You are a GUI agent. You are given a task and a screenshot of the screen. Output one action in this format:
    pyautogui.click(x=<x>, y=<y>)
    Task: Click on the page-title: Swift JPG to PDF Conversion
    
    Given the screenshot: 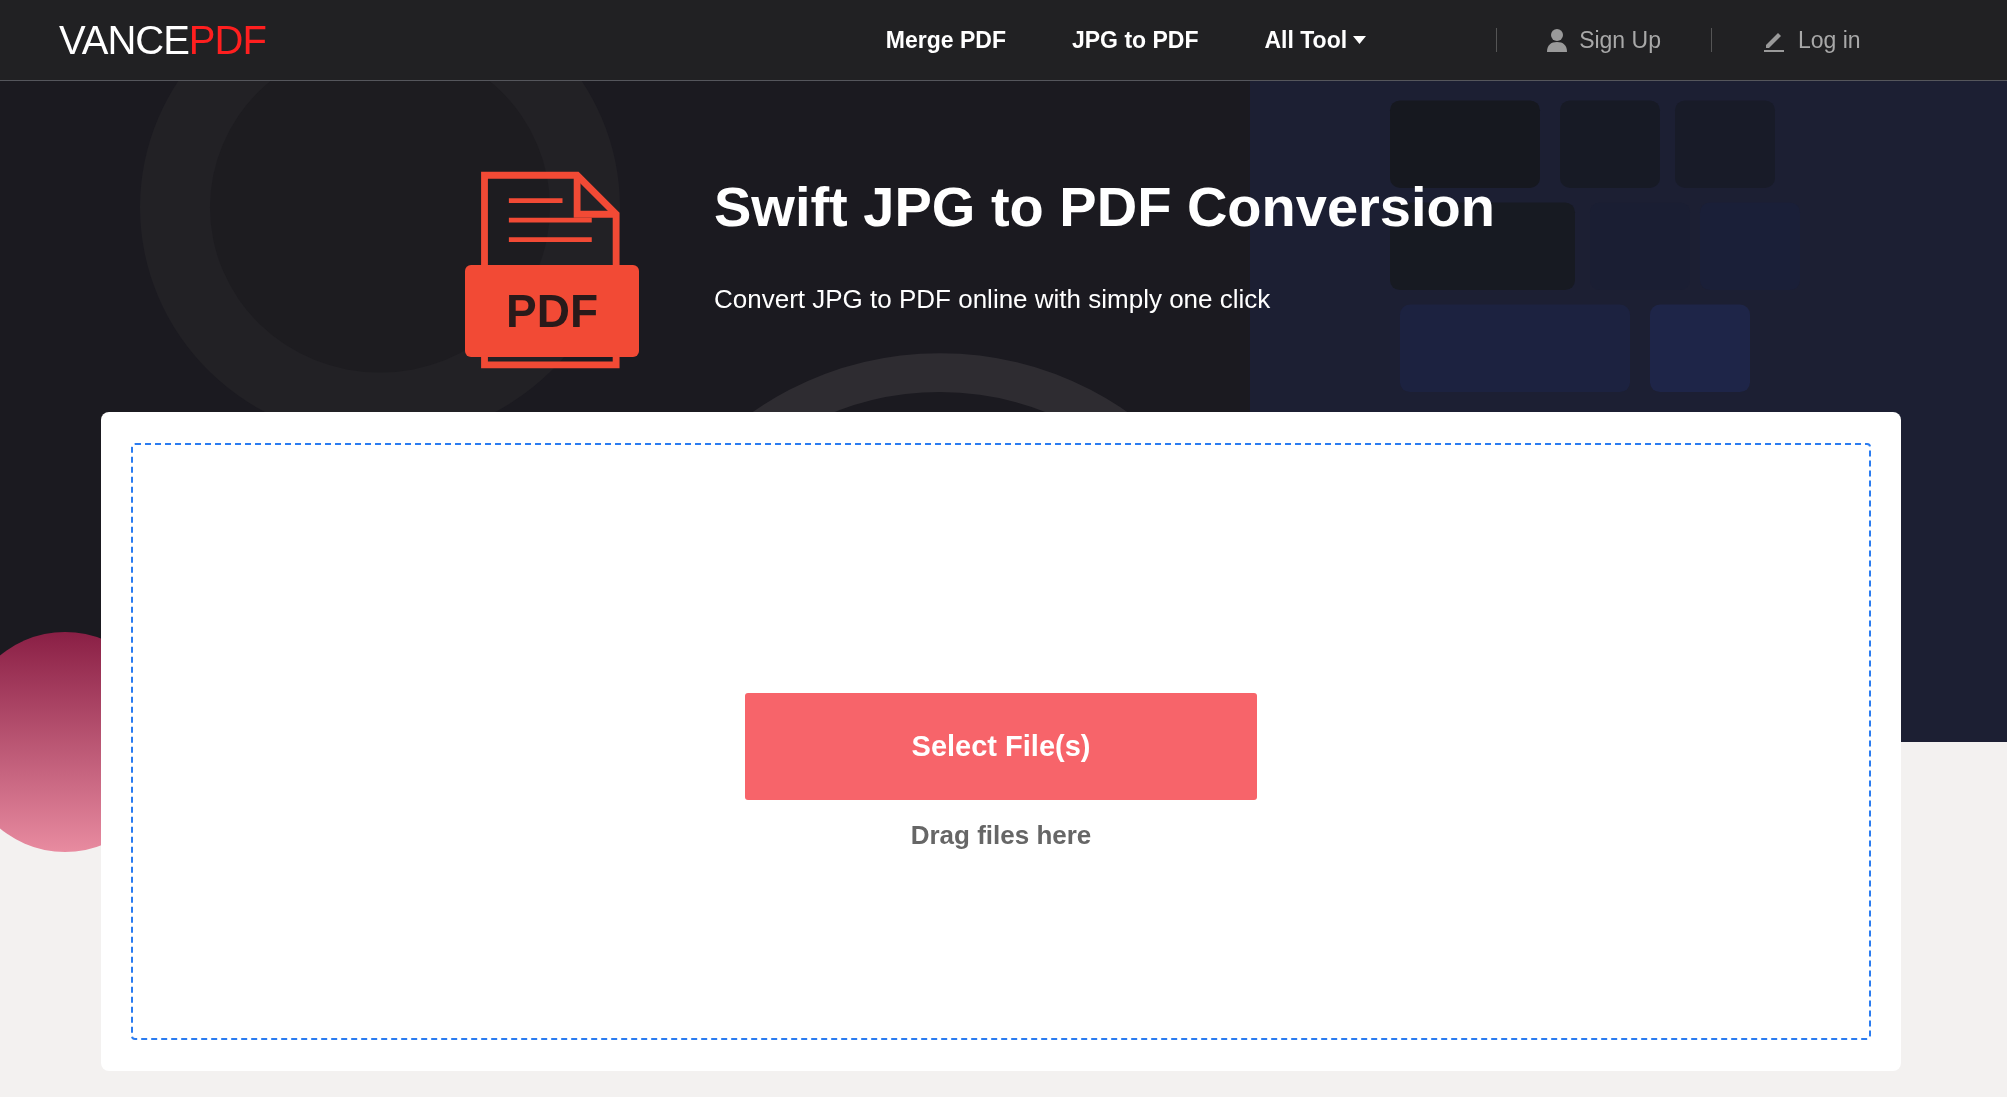 What is the action you would take?
    pyautogui.click(x=1104, y=207)
    